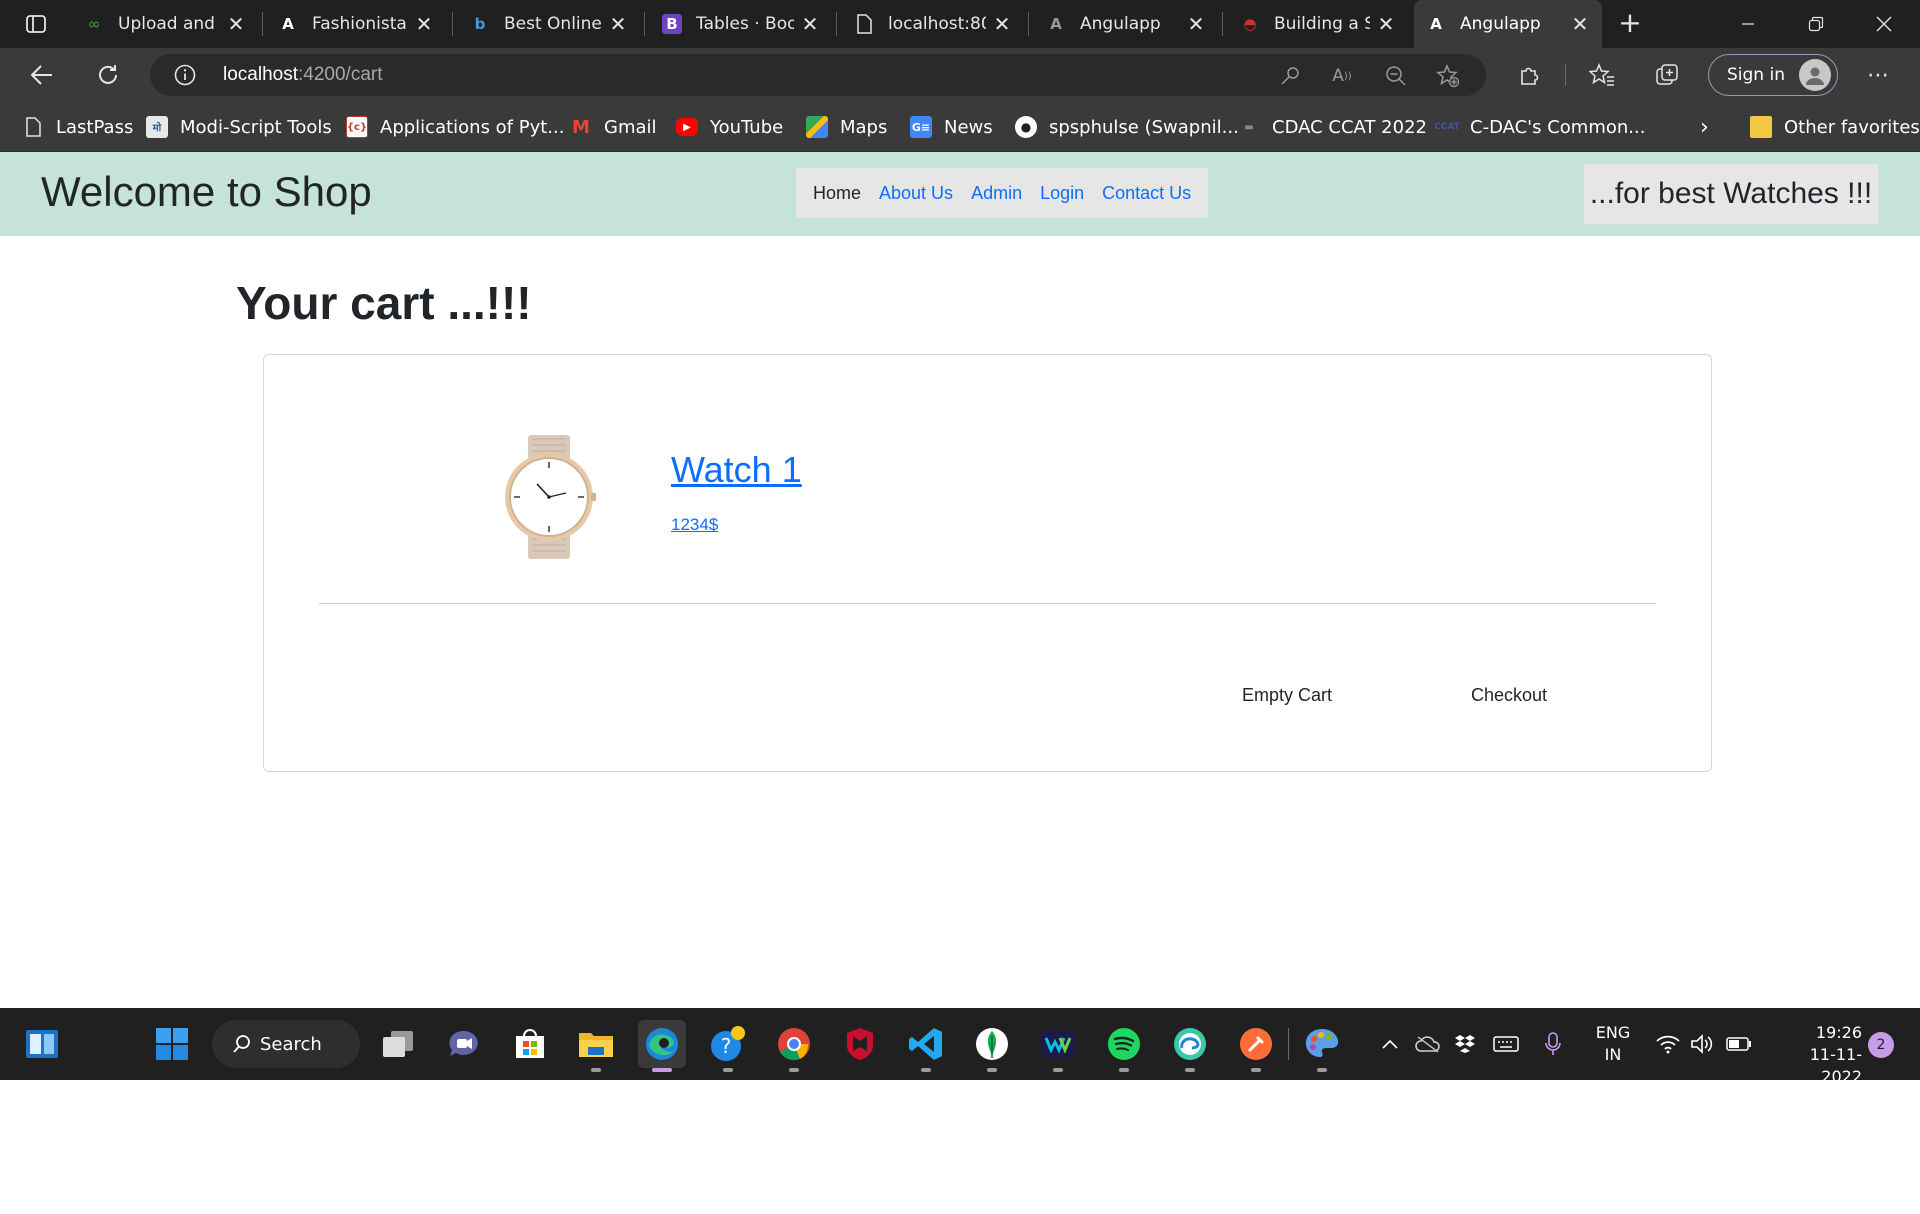  What do you see at coordinates (1668, 75) in the screenshot?
I see `collections-button` at bounding box center [1668, 75].